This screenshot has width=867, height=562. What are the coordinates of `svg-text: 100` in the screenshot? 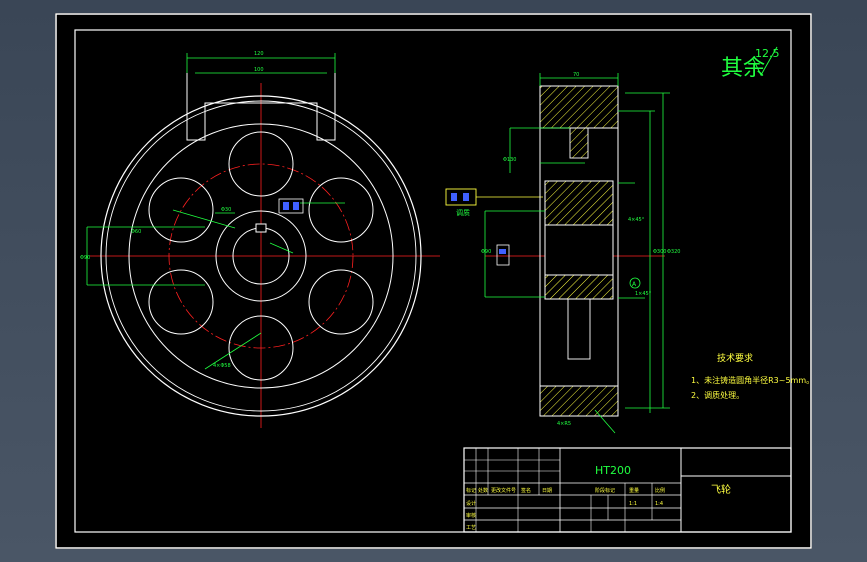 It's located at (259, 70).